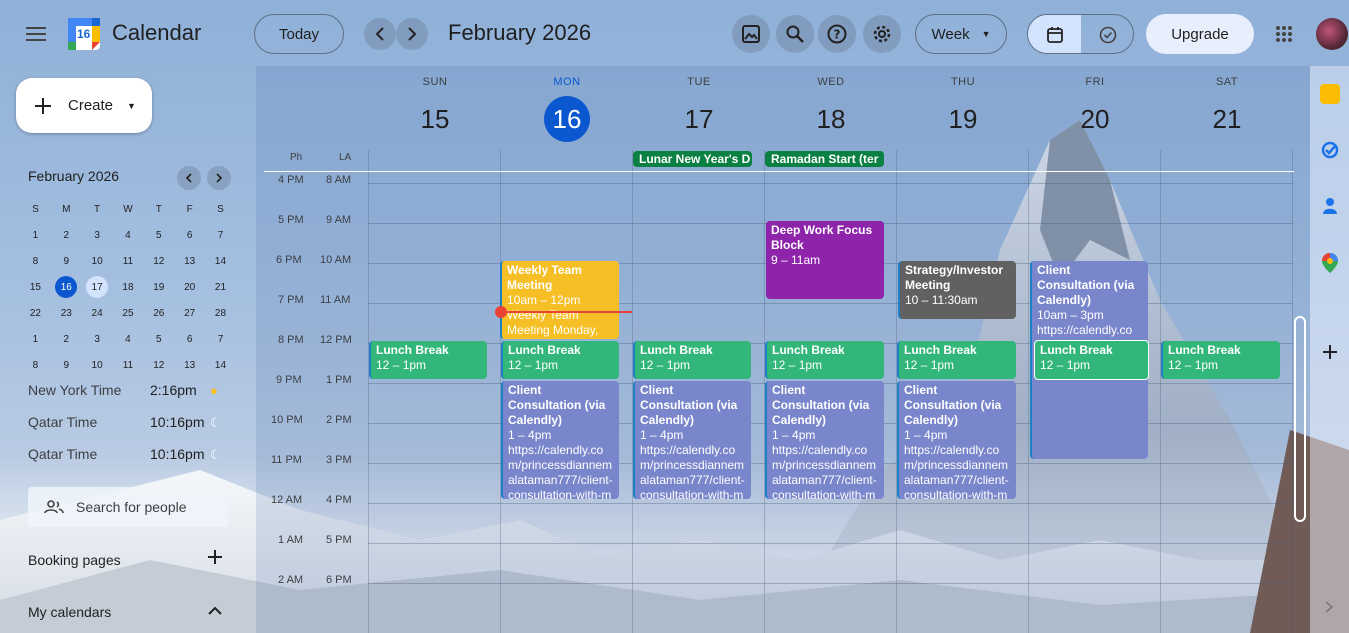 The image size is (1349, 633). Describe the element at coordinates (824, 159) in the screenshot. I see `allday-event-ramadan-start: Ramadan Start (ter` at that location.